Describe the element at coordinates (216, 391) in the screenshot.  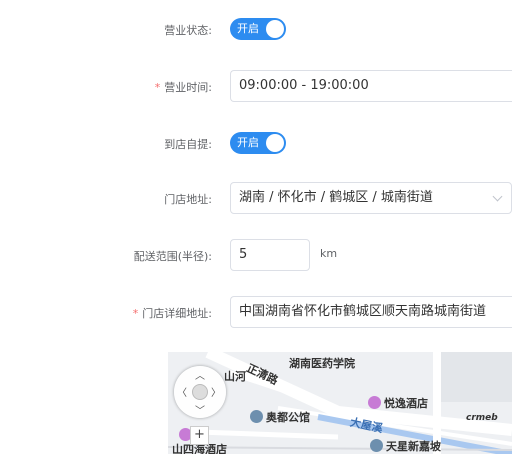
I see `pan-right-icon: 〉` at that location.